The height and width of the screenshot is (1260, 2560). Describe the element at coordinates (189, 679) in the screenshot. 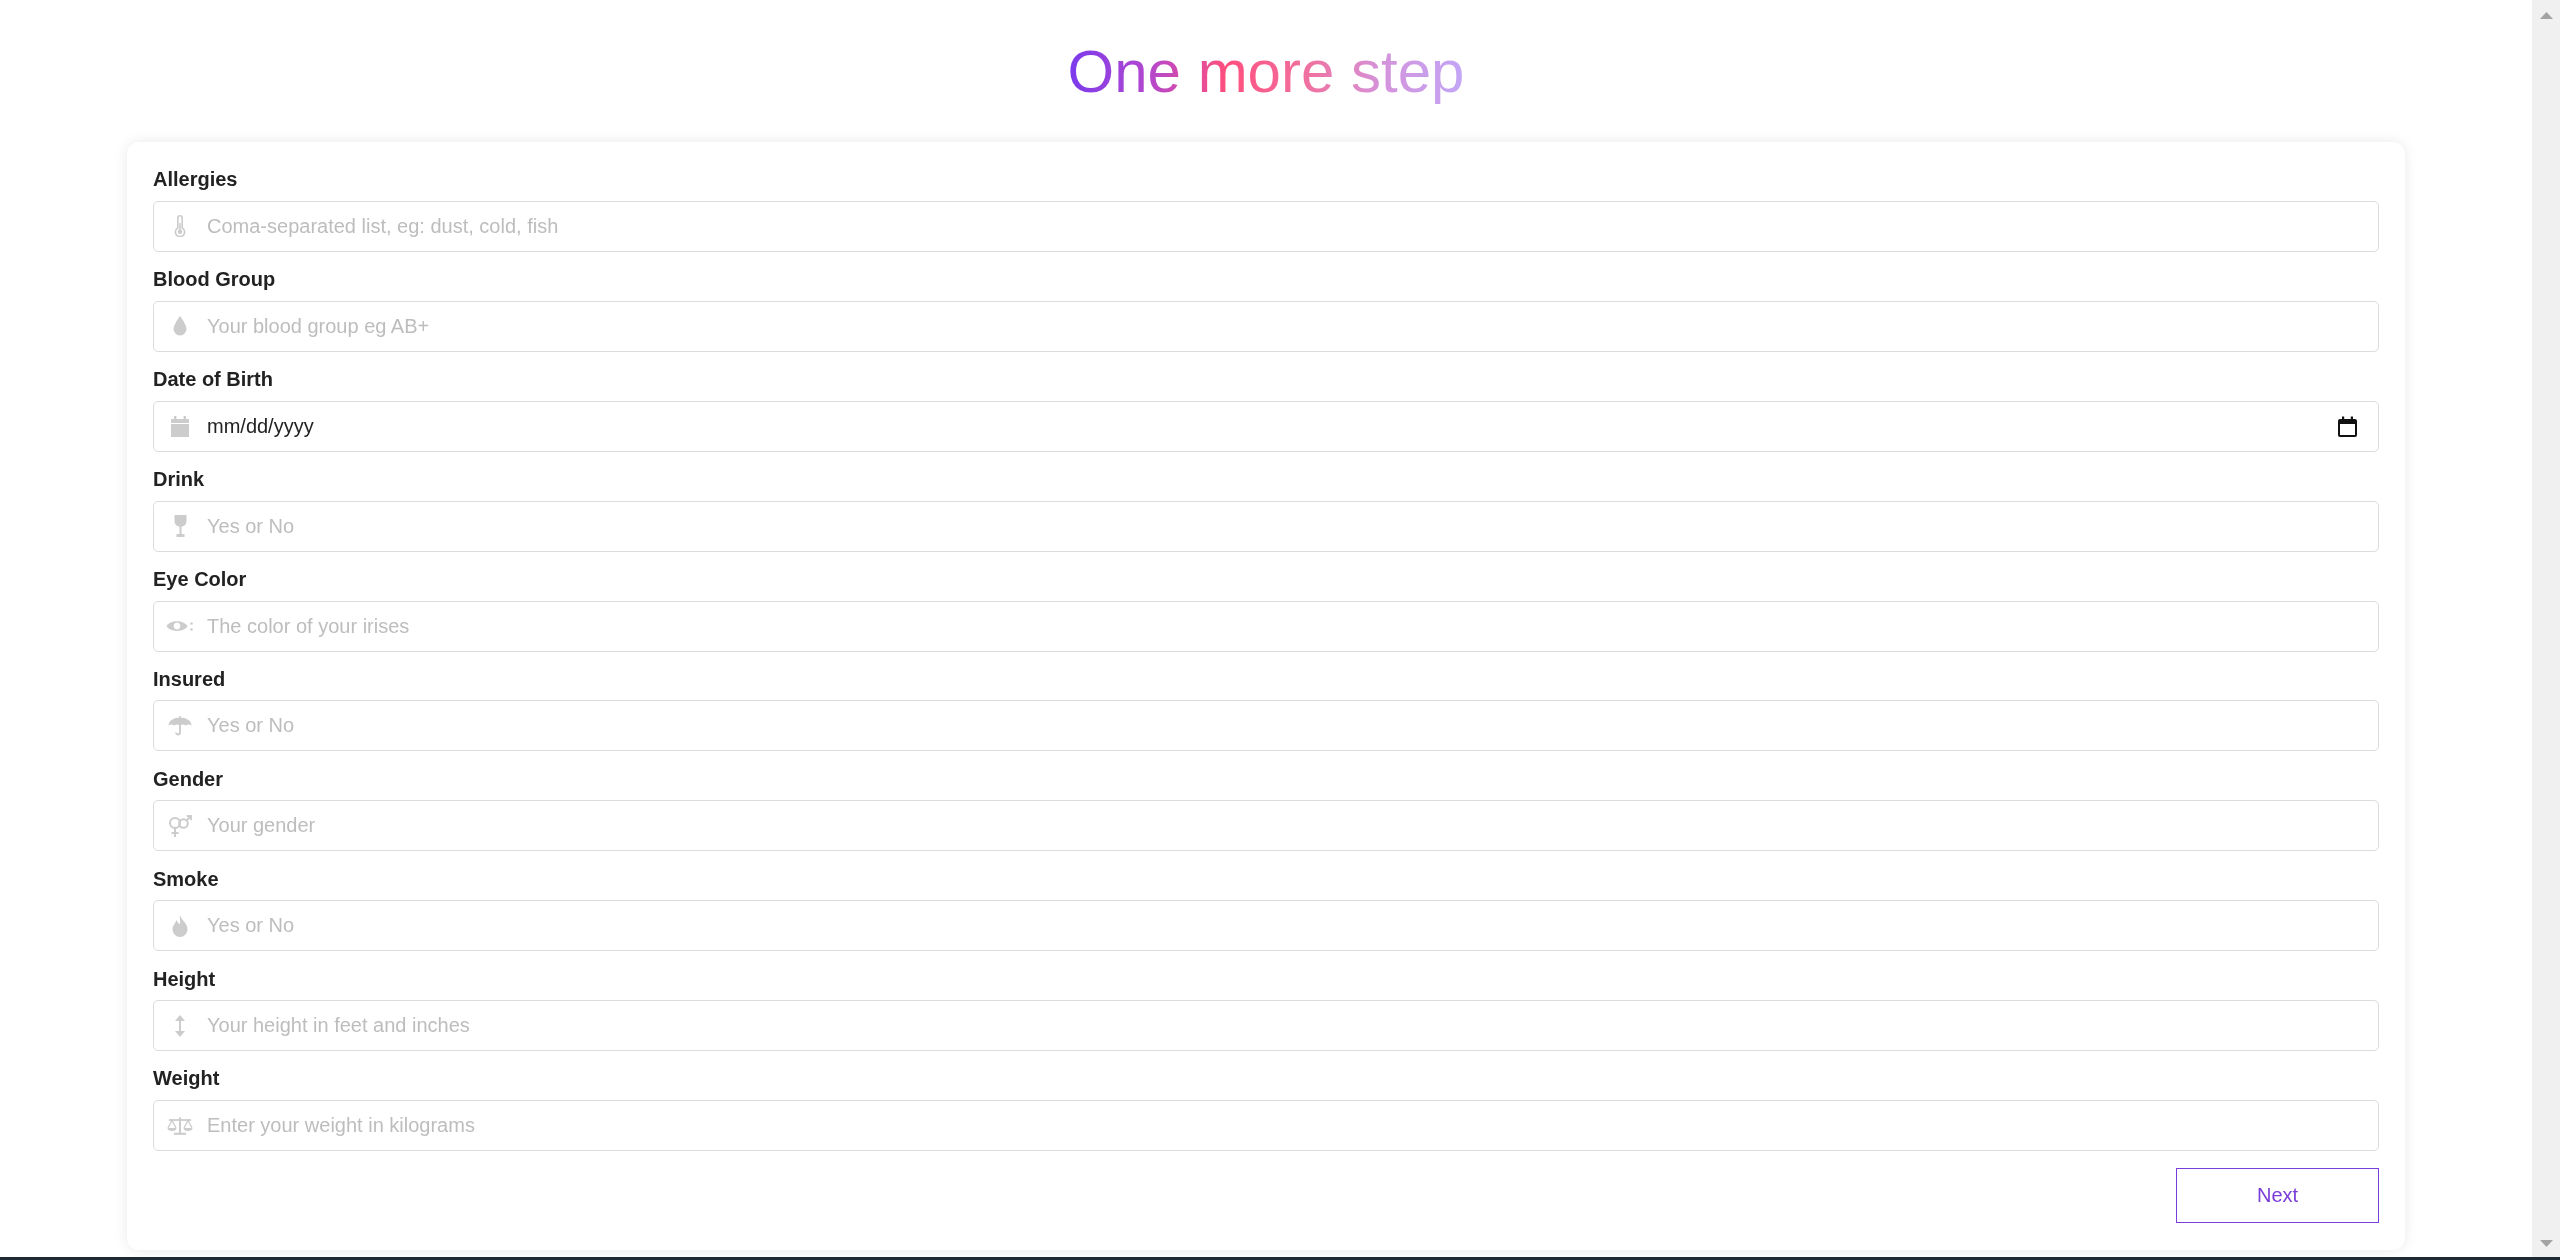

I see `field-label: Insured` at that location.